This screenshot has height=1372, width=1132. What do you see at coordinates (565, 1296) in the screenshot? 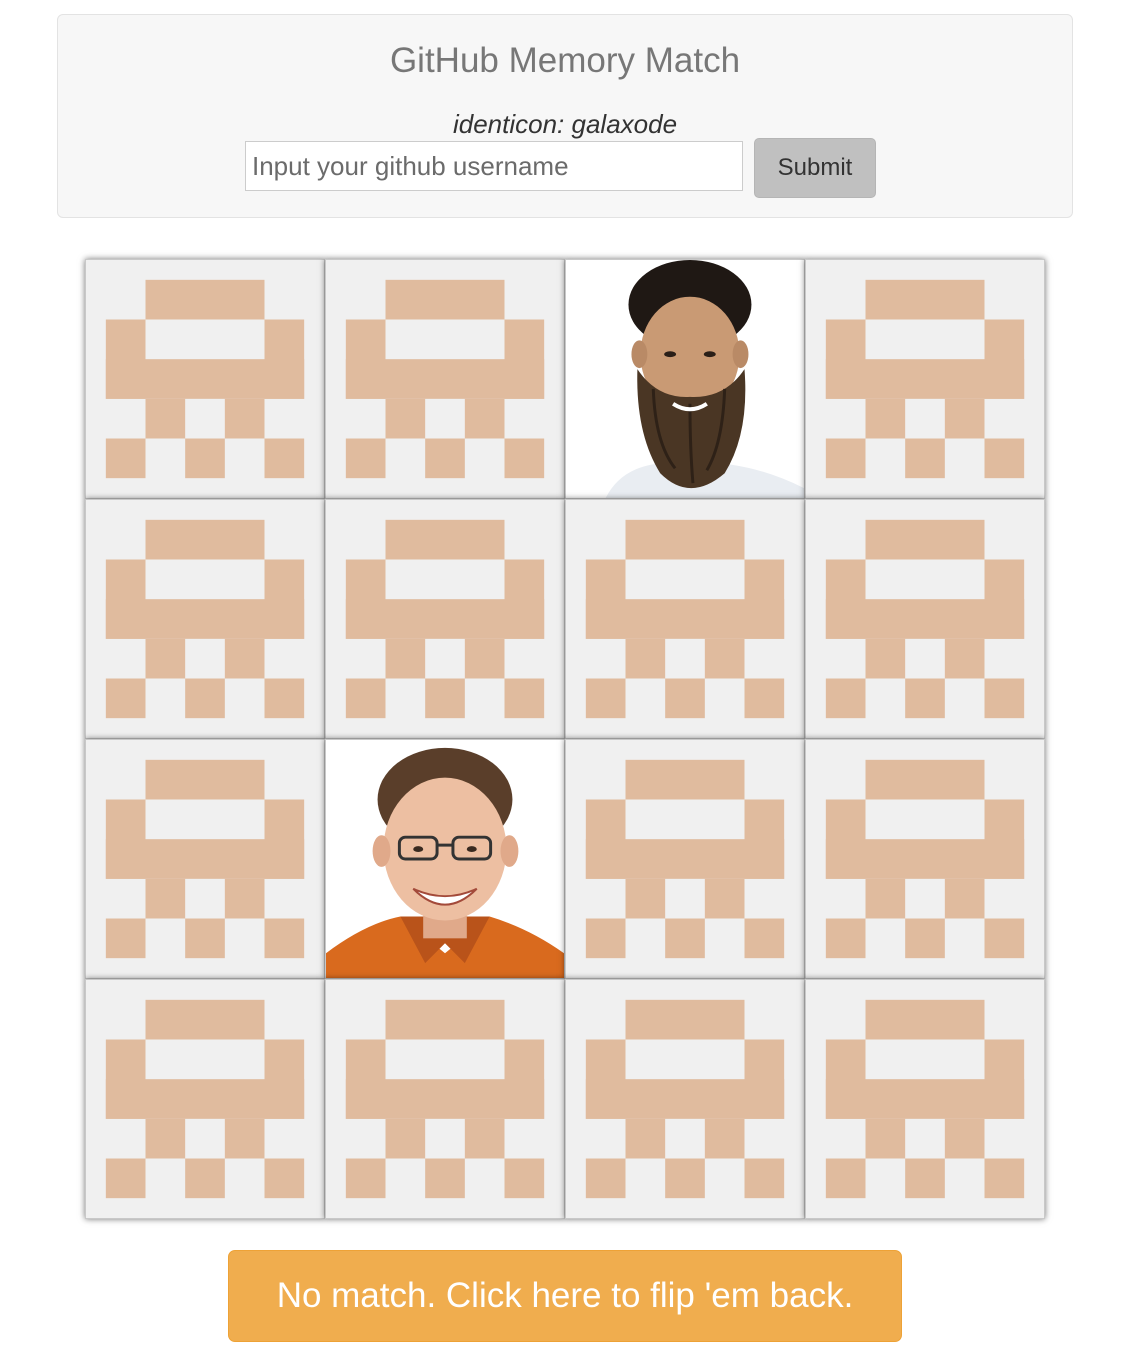
I see `flip-back-button: No match. Click here to flip 'em back.` at bounding box center [565, 1296].